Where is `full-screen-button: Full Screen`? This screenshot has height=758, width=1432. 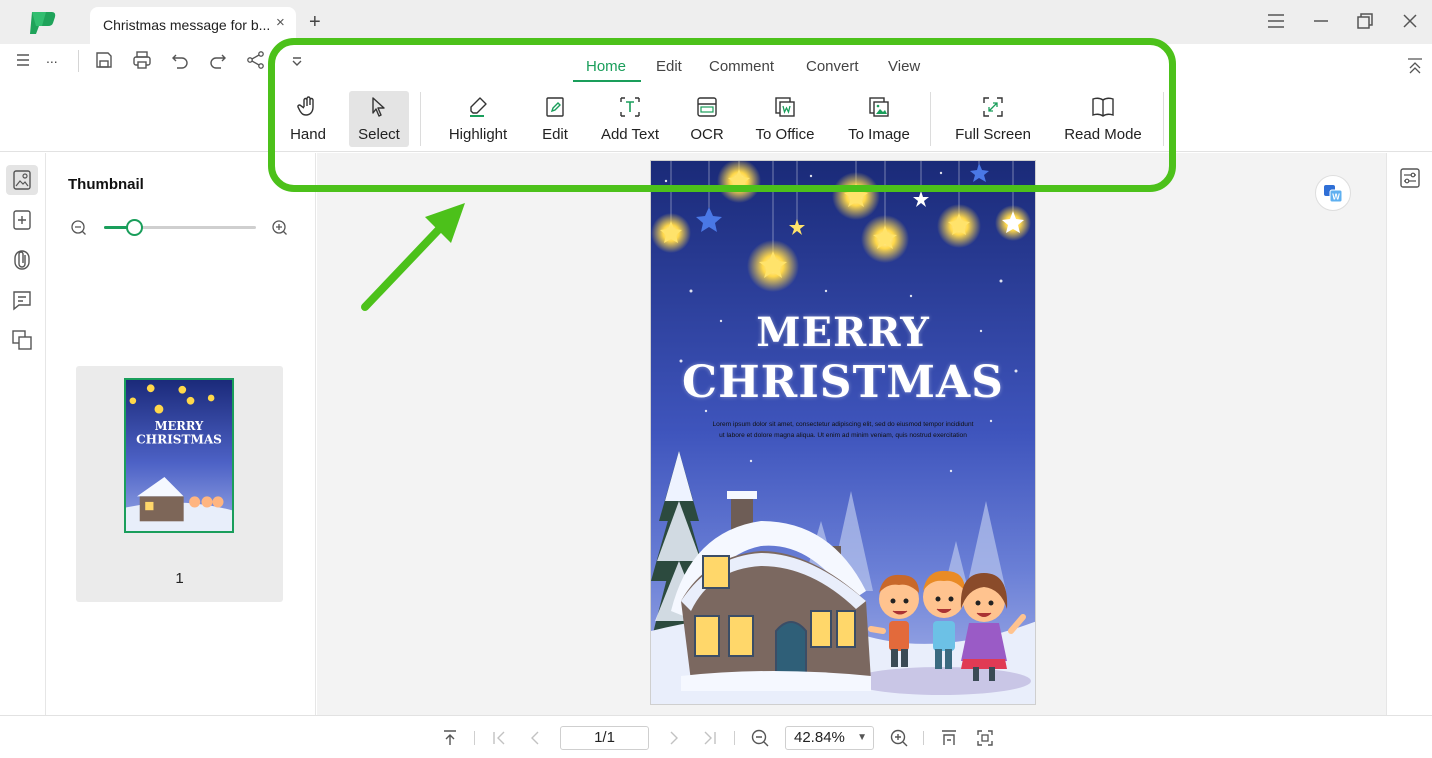
full-screen-button: Full Screen is located at coordinates (993, 119).